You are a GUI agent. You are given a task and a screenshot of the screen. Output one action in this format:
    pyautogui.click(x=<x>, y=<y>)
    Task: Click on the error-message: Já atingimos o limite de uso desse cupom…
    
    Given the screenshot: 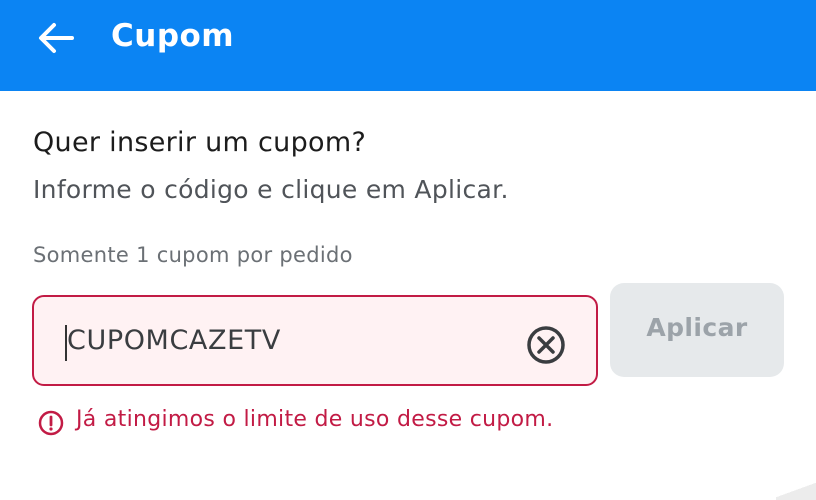 What is the action you would take?
    pyautogui.click(x=315, y=419)
    